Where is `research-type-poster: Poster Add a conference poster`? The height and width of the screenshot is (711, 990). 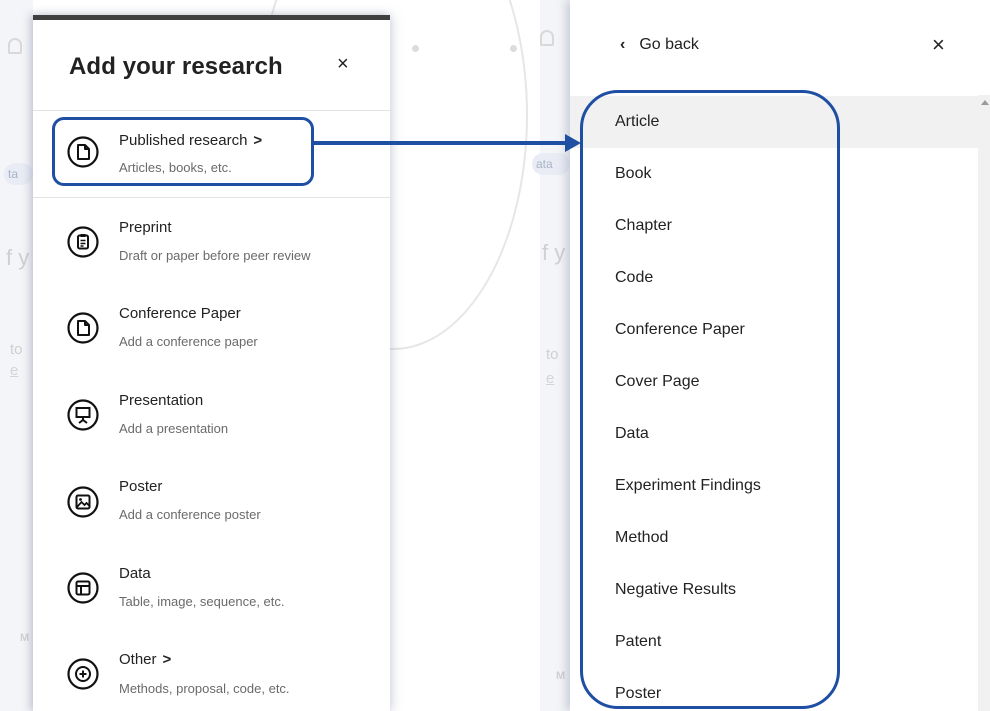
research-type-poster: Poster Add a conference poster is located at coordinates (211, 511).